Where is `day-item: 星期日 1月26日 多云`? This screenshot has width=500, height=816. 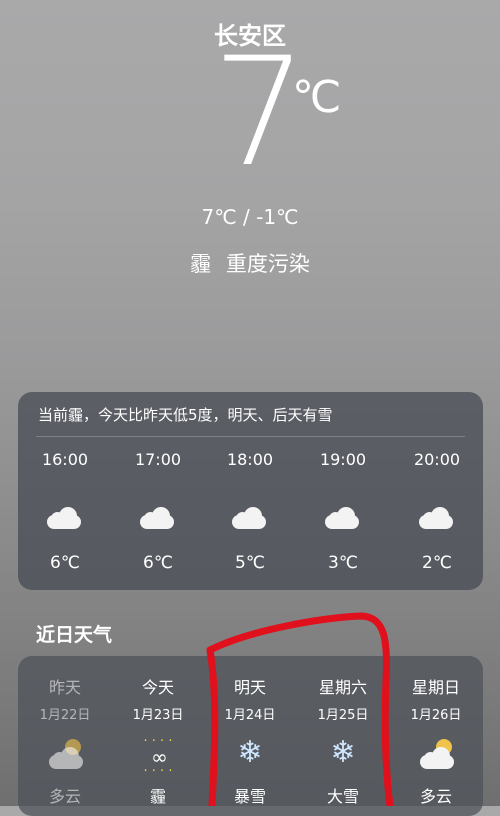 day-item: 星期日 1月26日 多云 is located at coordinates (436, 740).